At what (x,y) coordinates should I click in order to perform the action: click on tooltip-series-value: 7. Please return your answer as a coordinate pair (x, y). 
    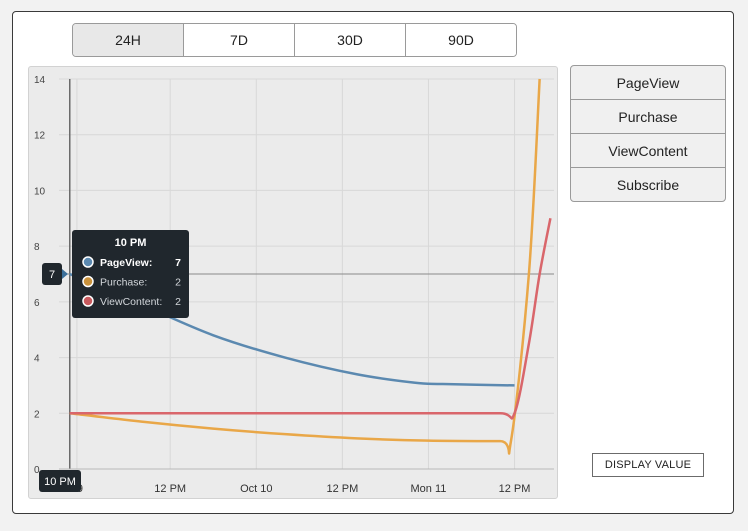
    Looking at the image, I should click on (178, 263).